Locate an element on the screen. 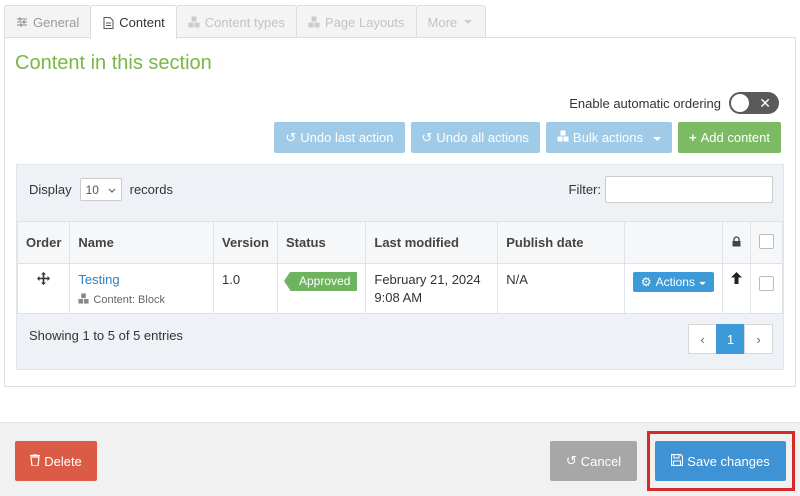 This screenshot has height=496, width=800. actions-cell: ⚙ Actions is located at coordinates (673, 288).